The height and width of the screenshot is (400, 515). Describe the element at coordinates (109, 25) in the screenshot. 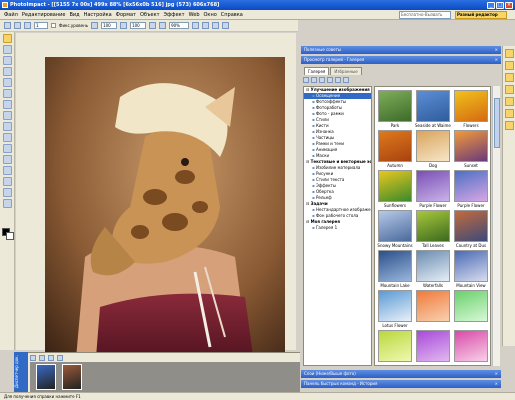

I see `width-field: 100` at that location.